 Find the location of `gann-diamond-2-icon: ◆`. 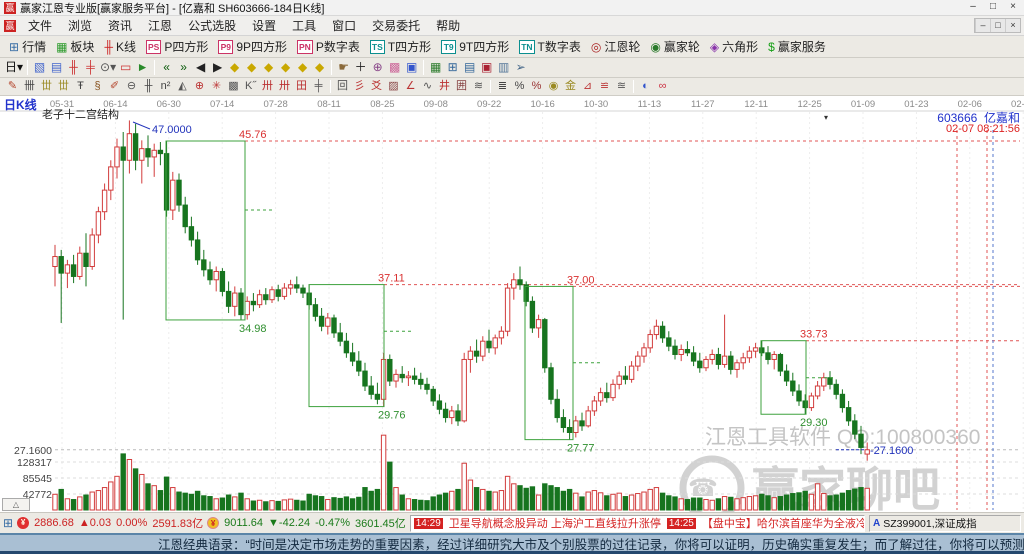

gann-diamond-2-icon: ◆ is located at coordinates (251, 67).